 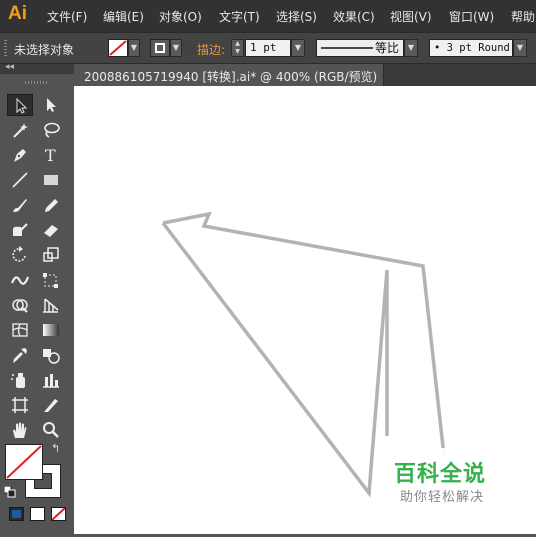 I want to click on mesh-icon, so click(x=20, y=330).